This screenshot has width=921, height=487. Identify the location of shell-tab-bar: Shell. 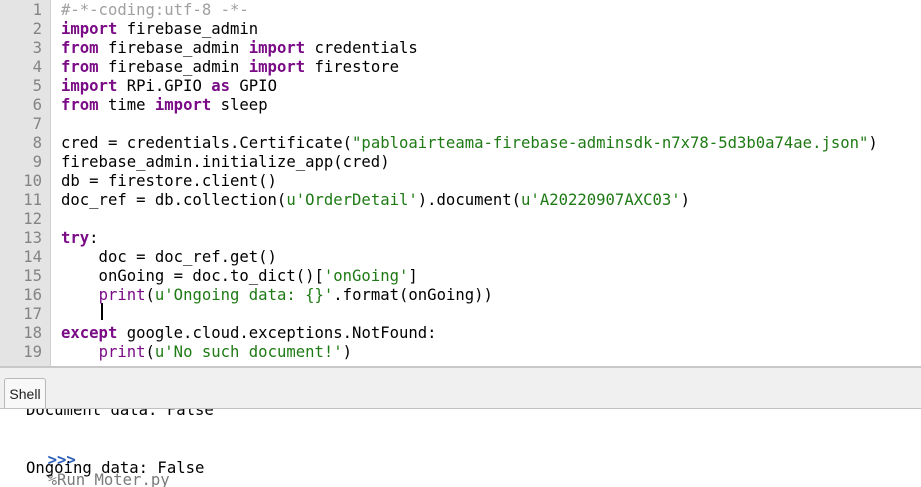
(460, 388).